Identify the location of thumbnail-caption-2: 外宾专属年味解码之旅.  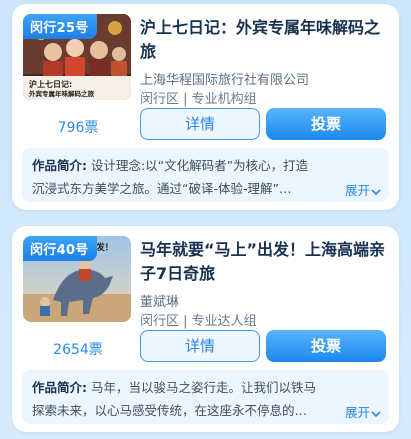
(62, 93).